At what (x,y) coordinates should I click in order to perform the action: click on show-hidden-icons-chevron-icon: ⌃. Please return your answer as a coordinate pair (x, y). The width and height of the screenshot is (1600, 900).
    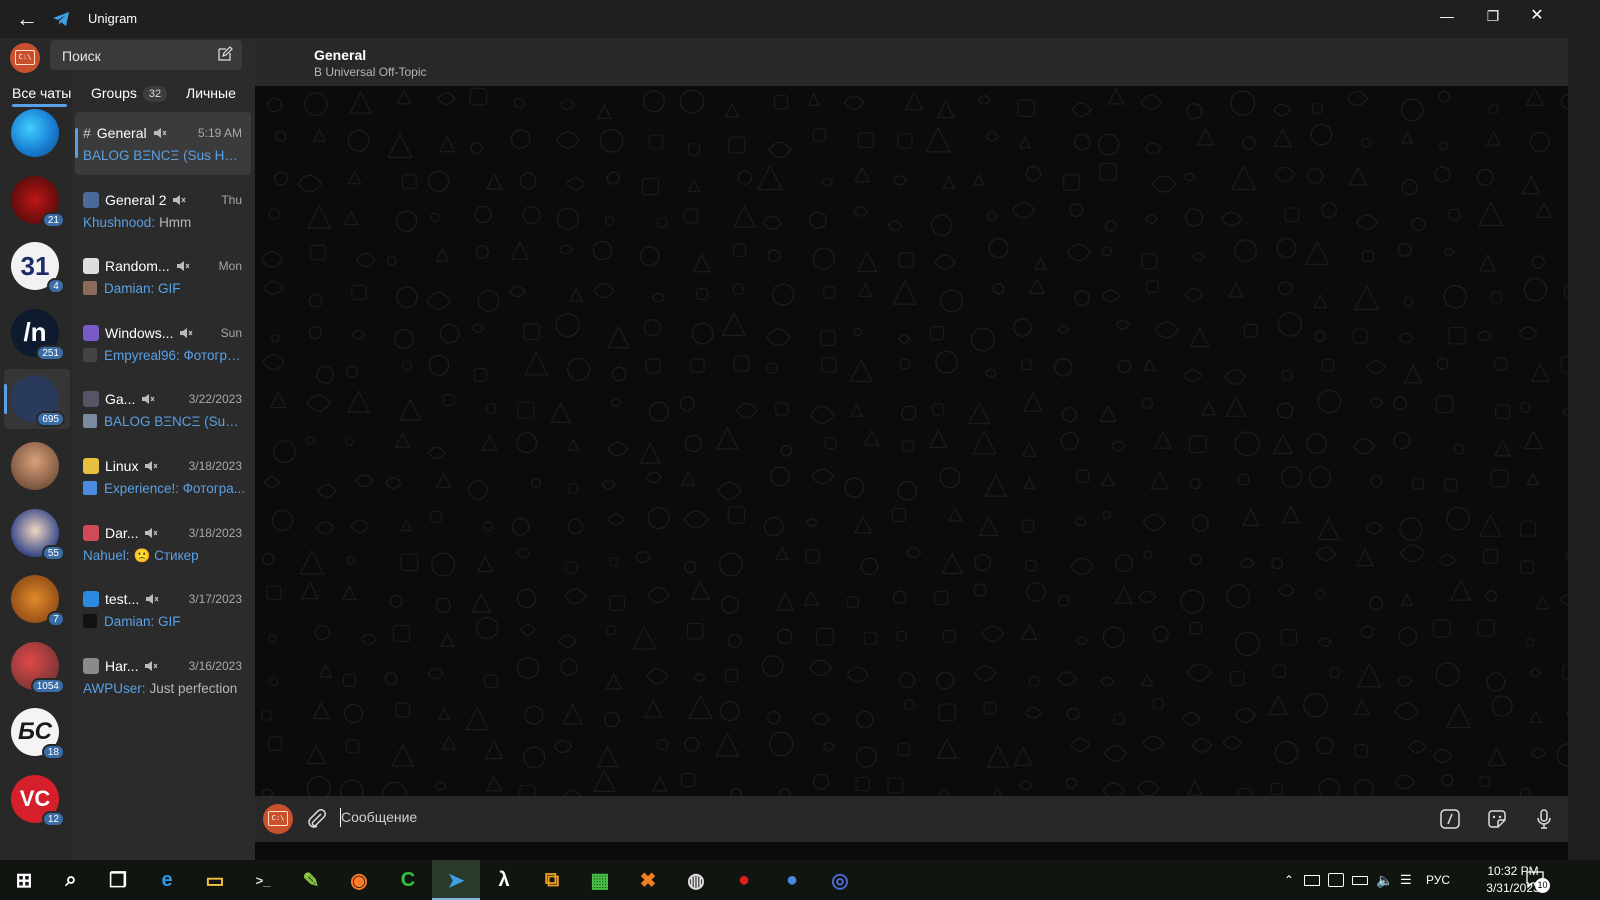
    Looking at the image, I should click on (1289, 880).